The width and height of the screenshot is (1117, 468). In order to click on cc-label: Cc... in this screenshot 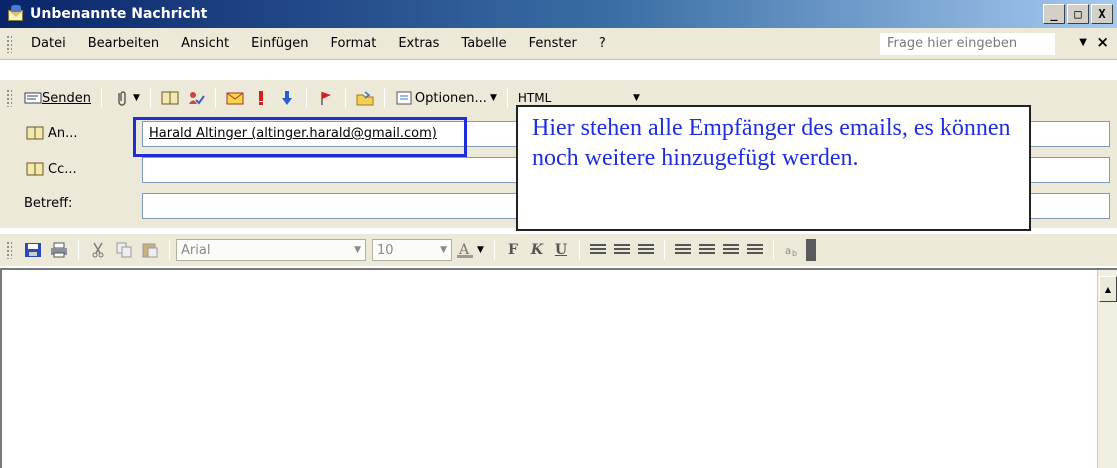, I will do `click(62, 169)`.